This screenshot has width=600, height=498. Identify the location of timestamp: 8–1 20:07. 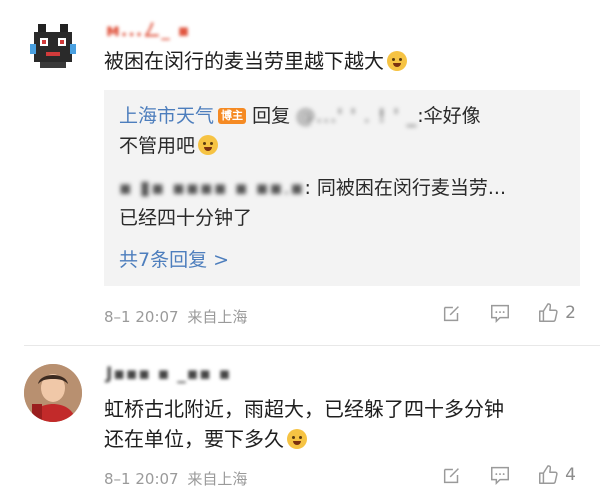
(141, 479).